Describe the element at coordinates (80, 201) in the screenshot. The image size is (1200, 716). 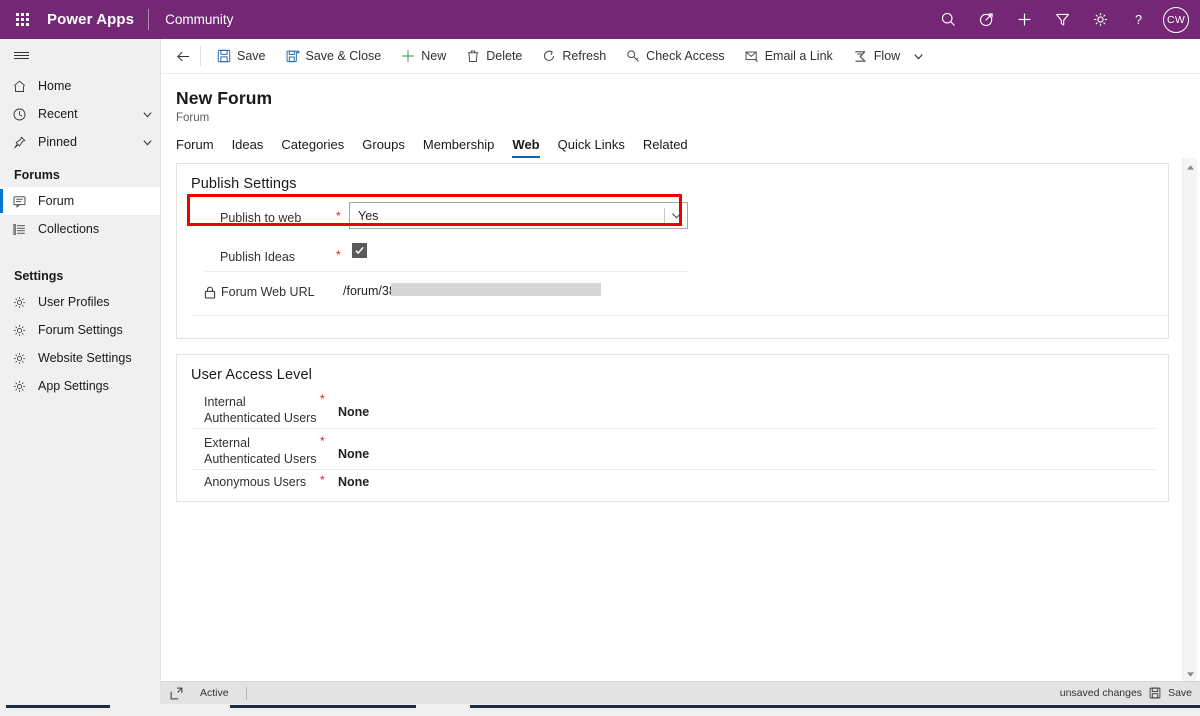
I see `sidebar-item-forum: Forum` at that location.